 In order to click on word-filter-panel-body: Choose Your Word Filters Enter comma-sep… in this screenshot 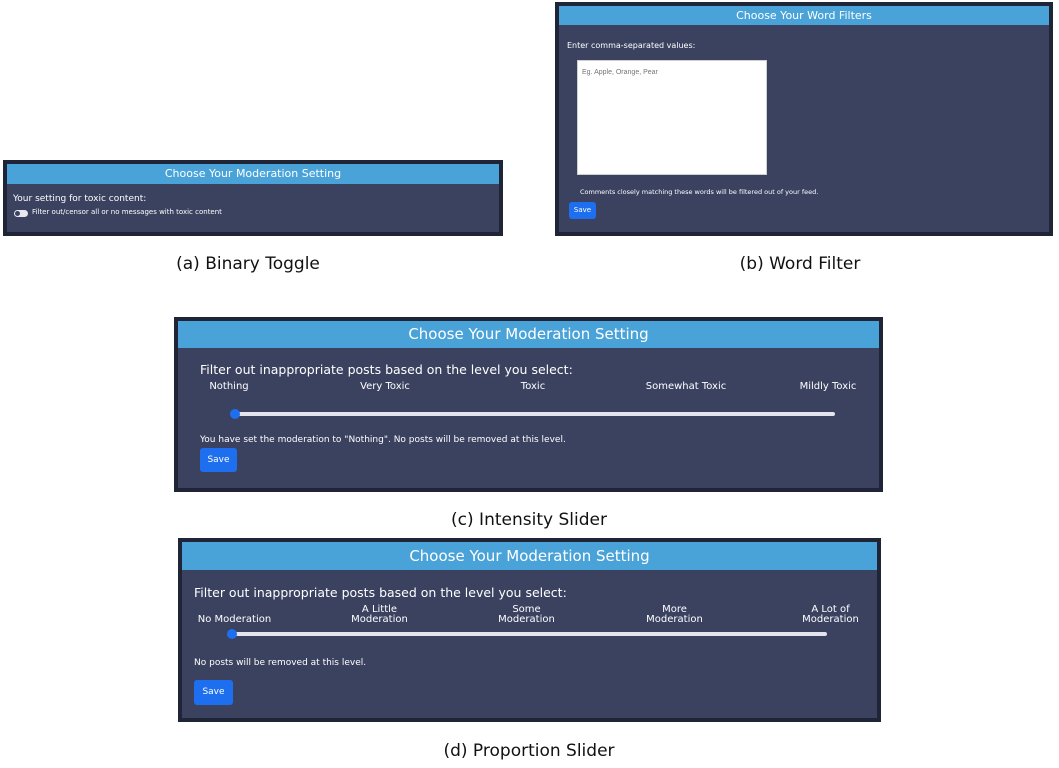, I will do `click(804, 119)`.